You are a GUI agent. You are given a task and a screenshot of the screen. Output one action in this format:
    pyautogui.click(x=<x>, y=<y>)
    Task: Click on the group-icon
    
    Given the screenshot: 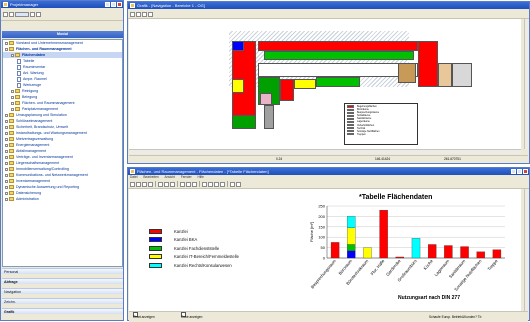 What is the action you would take?
    pyautogui.click(x=194, y=184)
    